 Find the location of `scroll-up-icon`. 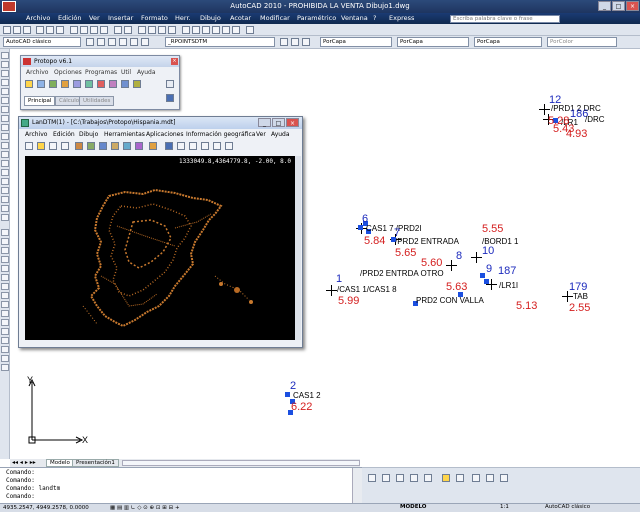

scroll-up-icon is located at coordinates (170, 84).